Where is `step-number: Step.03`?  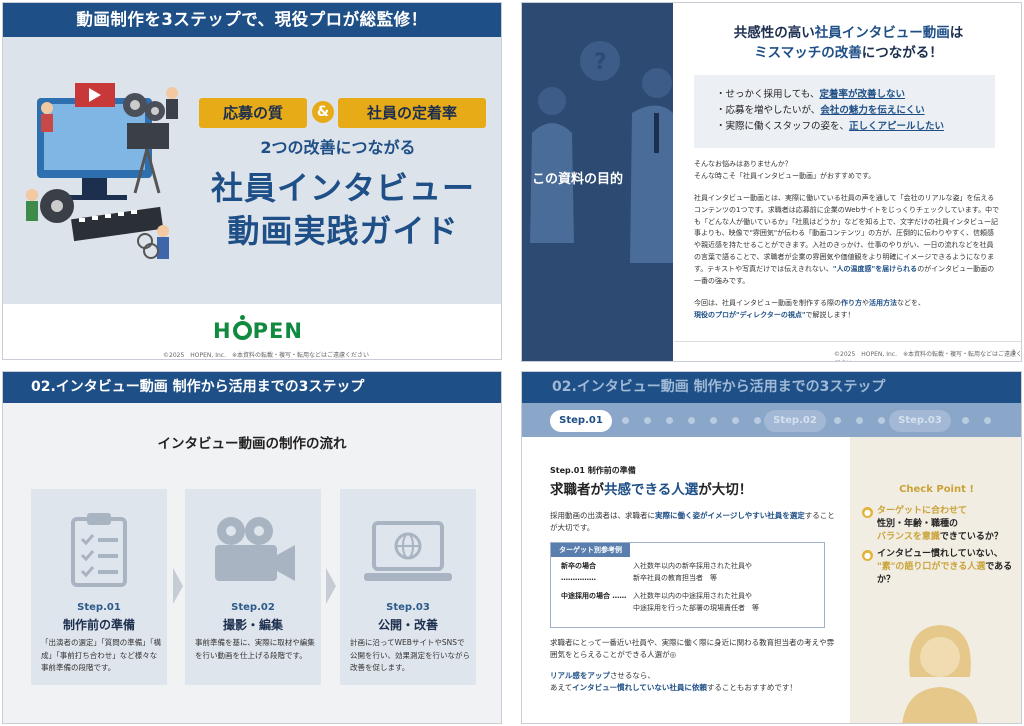 step-number: Step.03 is located at coordinates (408, 607).